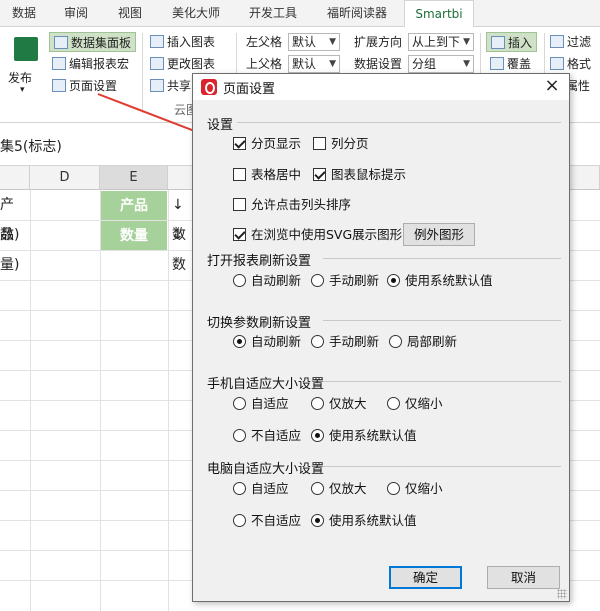 This screenshot has width=600, height=611. Describe the element at coordinates (15, 216) in the screenshot. I see `cell-product-ref: 产品)` at that location.